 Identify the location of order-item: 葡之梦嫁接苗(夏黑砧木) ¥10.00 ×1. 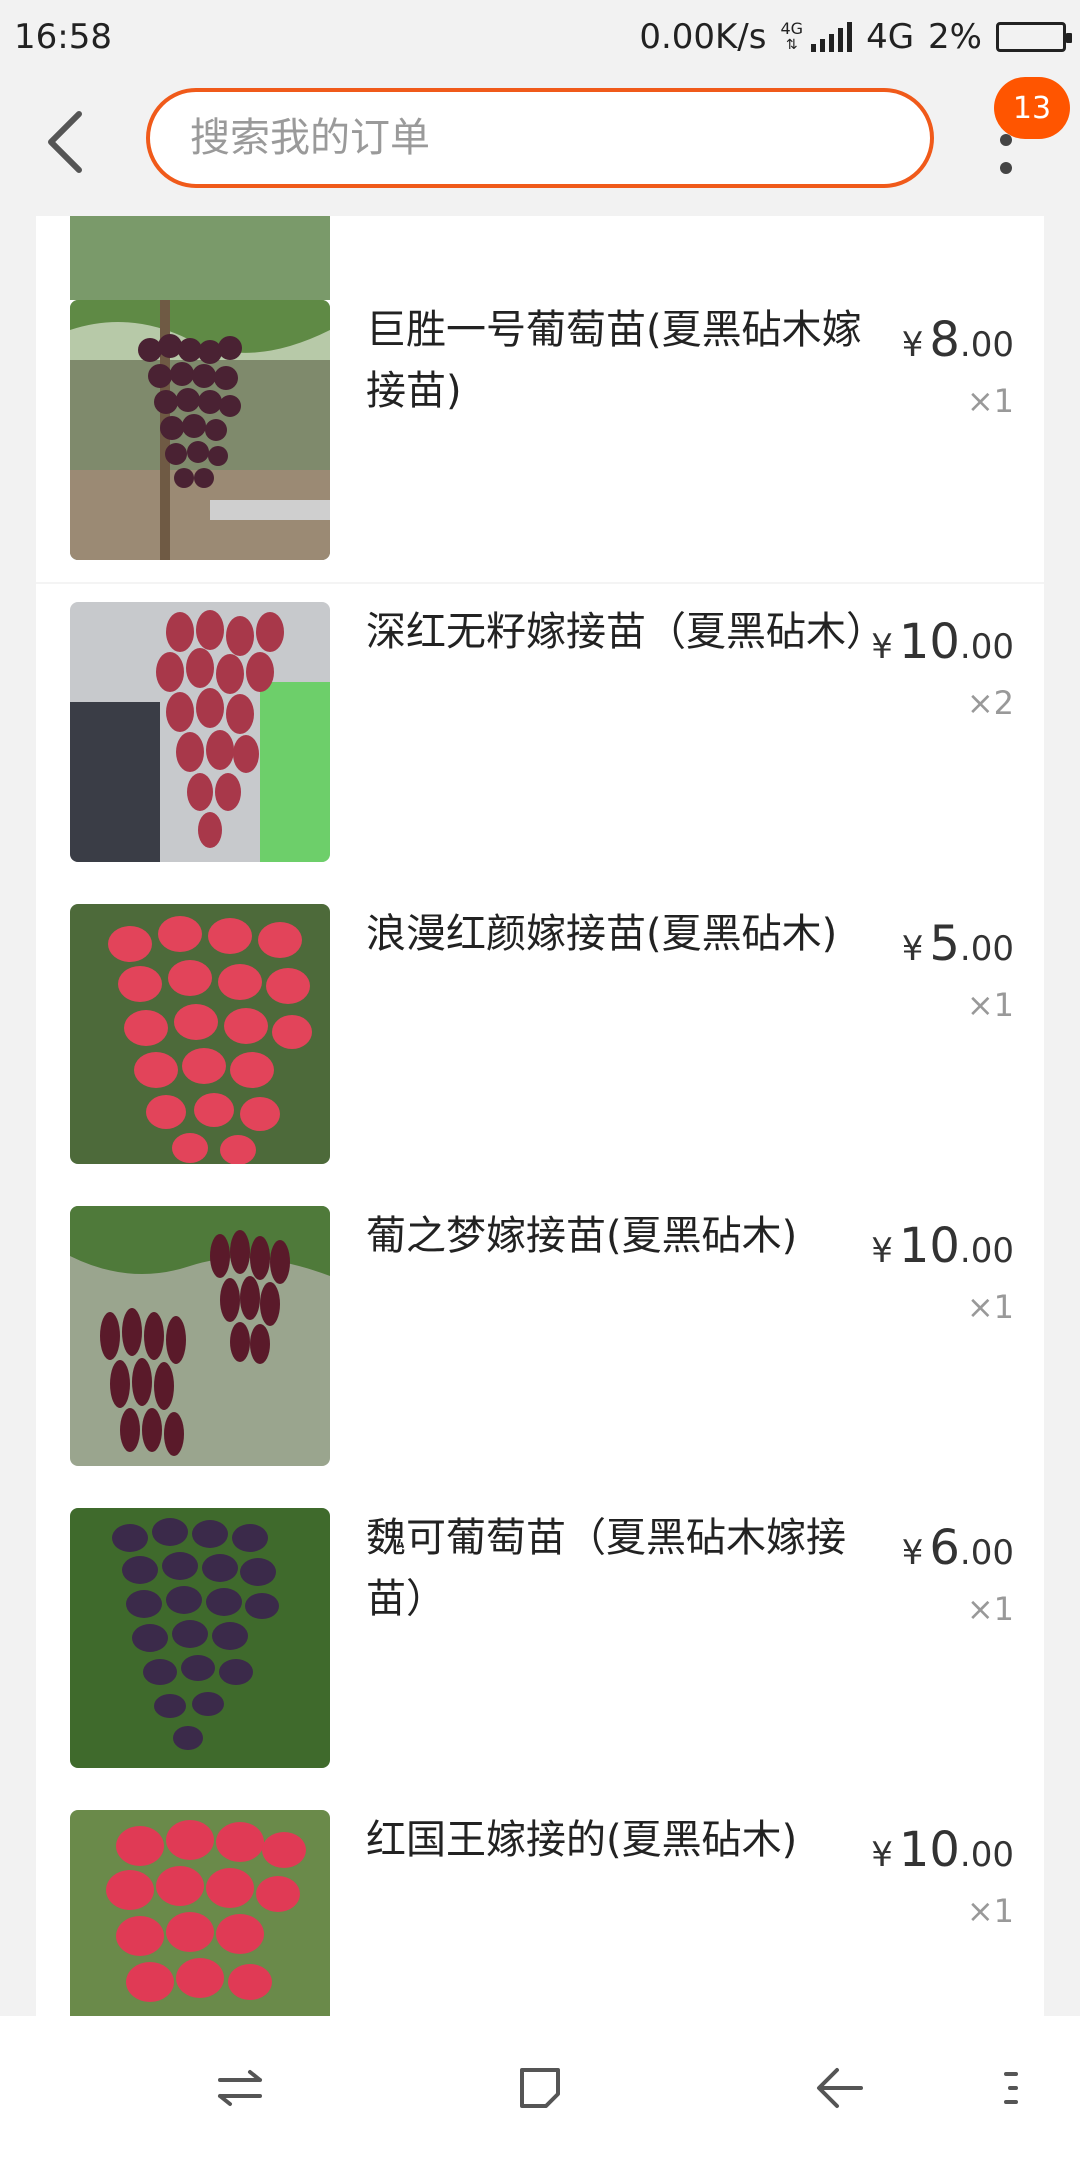
(540, 1357).